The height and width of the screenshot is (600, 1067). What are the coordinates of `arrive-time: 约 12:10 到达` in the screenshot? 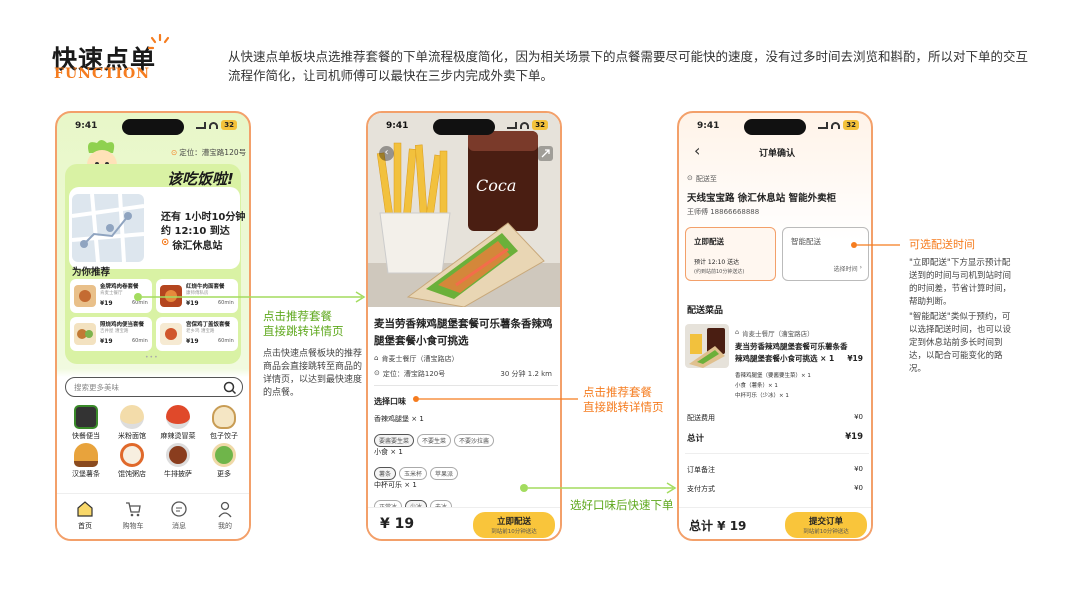 It's located at (195, 231).